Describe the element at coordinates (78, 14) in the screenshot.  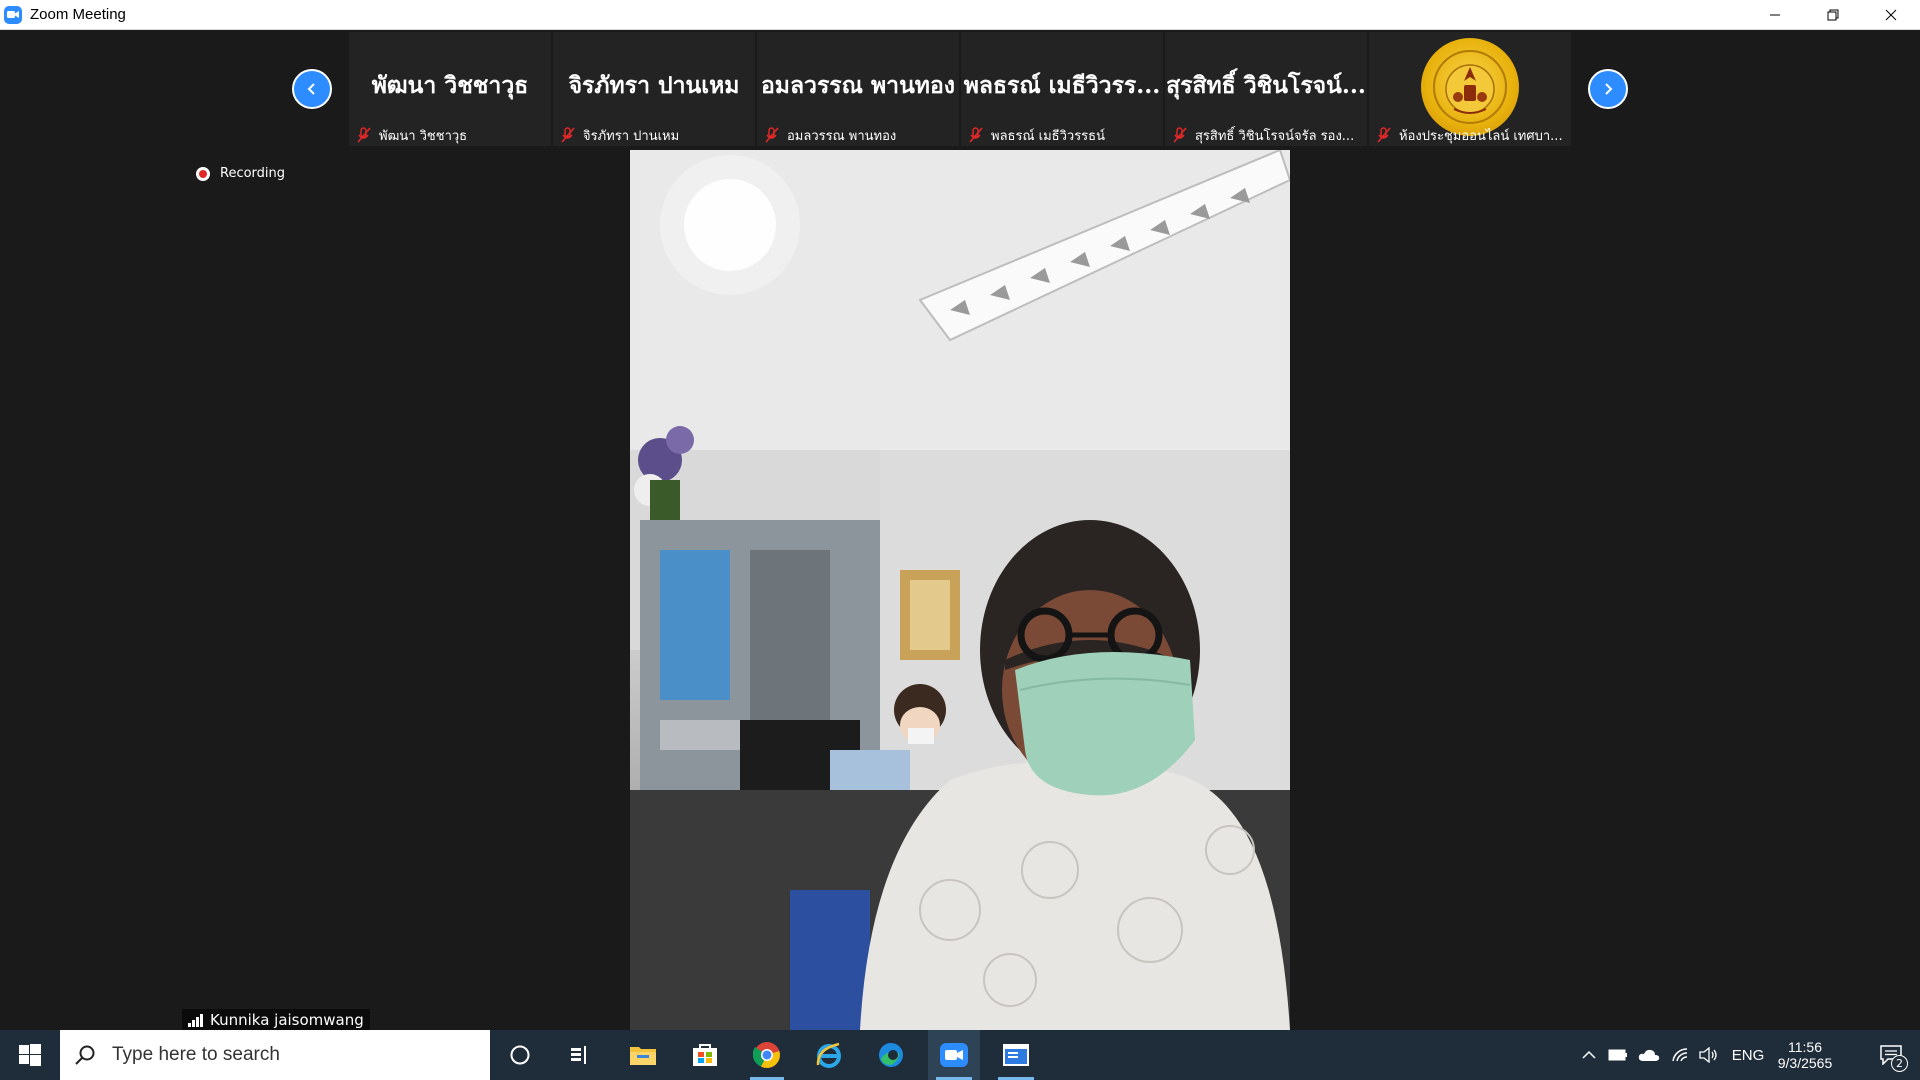
I see `window-title: Zoom Meeting` at that location.